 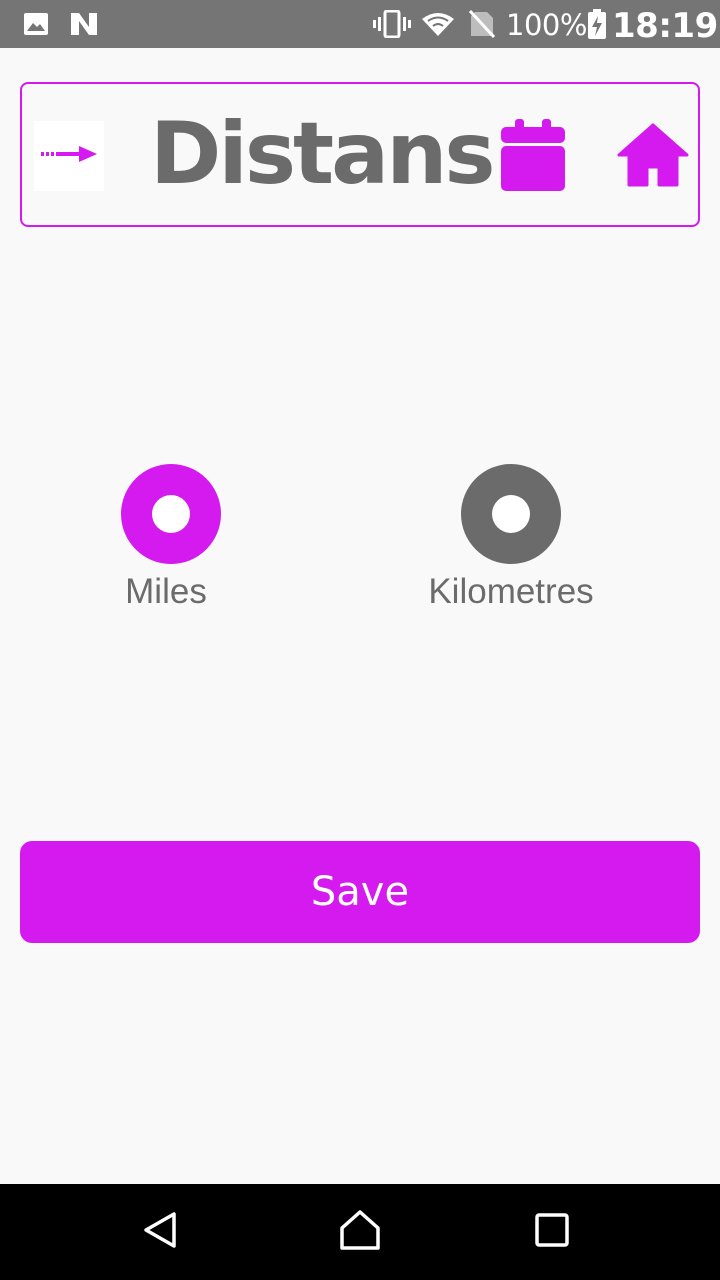 What do you see at coordinates (360, 24) in the screenshot?
I see `status-bar: 100% 18:19` at bounding box center [360, 24].